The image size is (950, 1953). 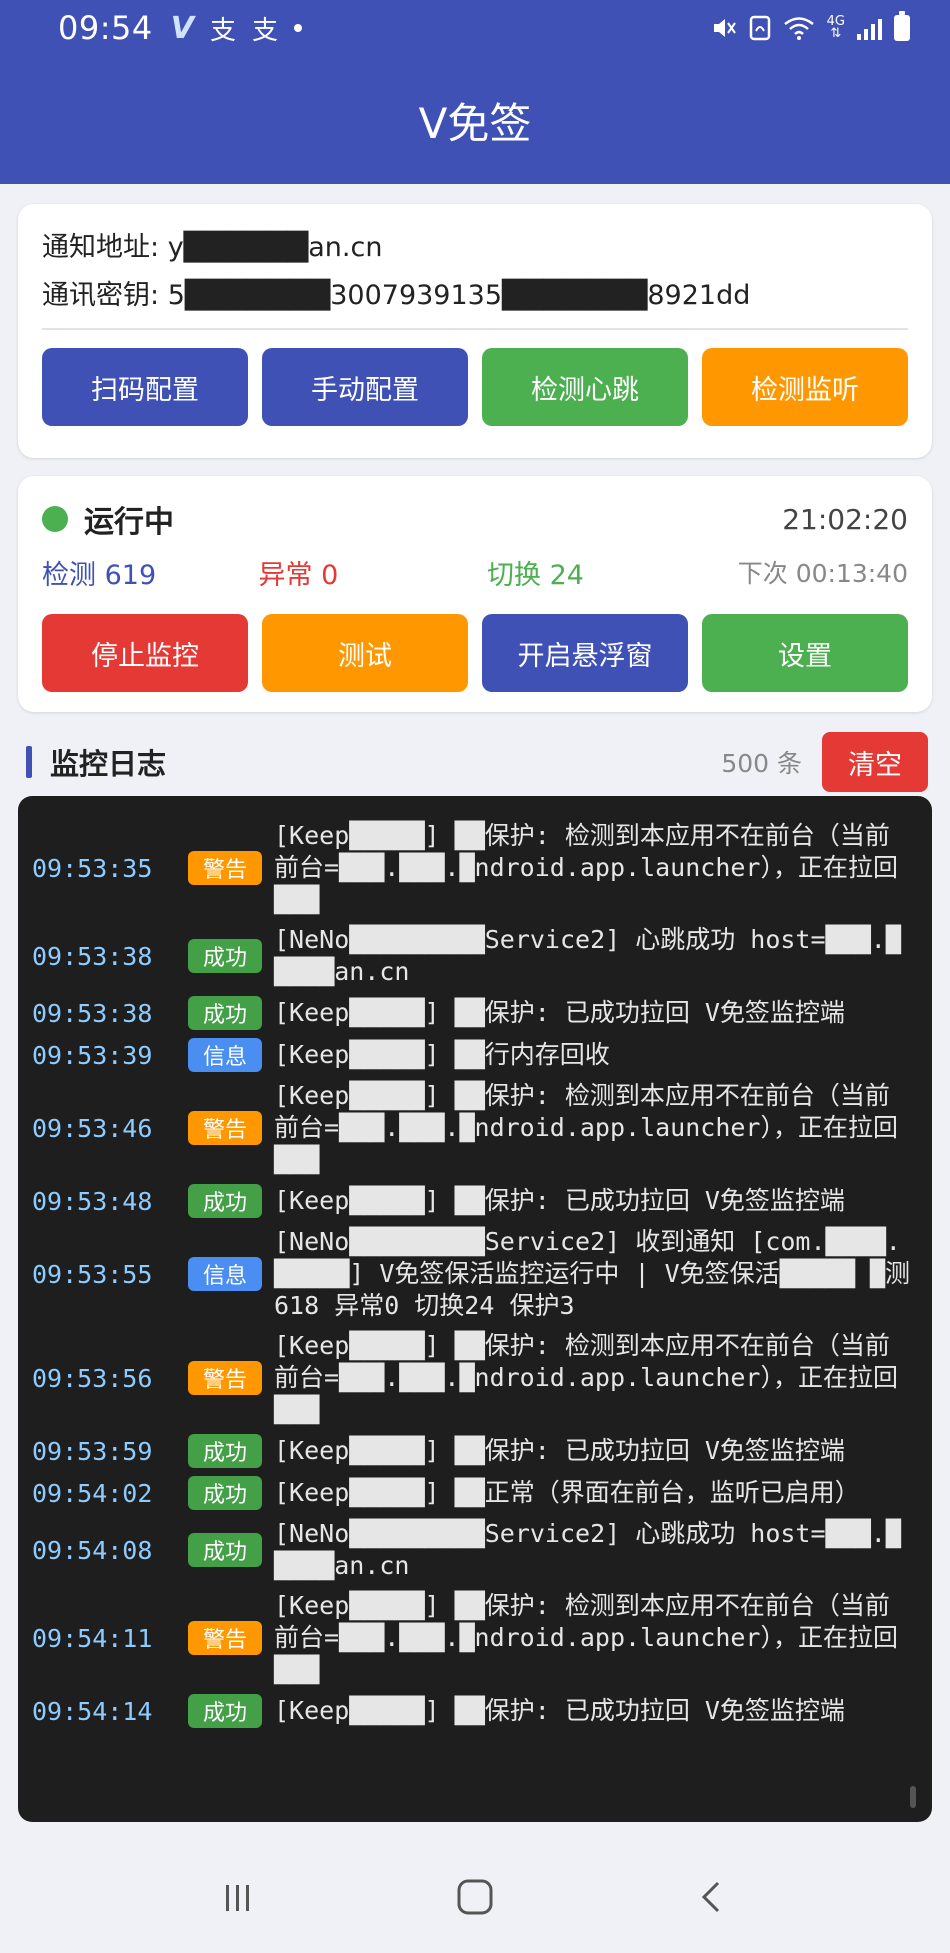 I want to click on log-time: 09:53:59, so click(x=92, y=1451).